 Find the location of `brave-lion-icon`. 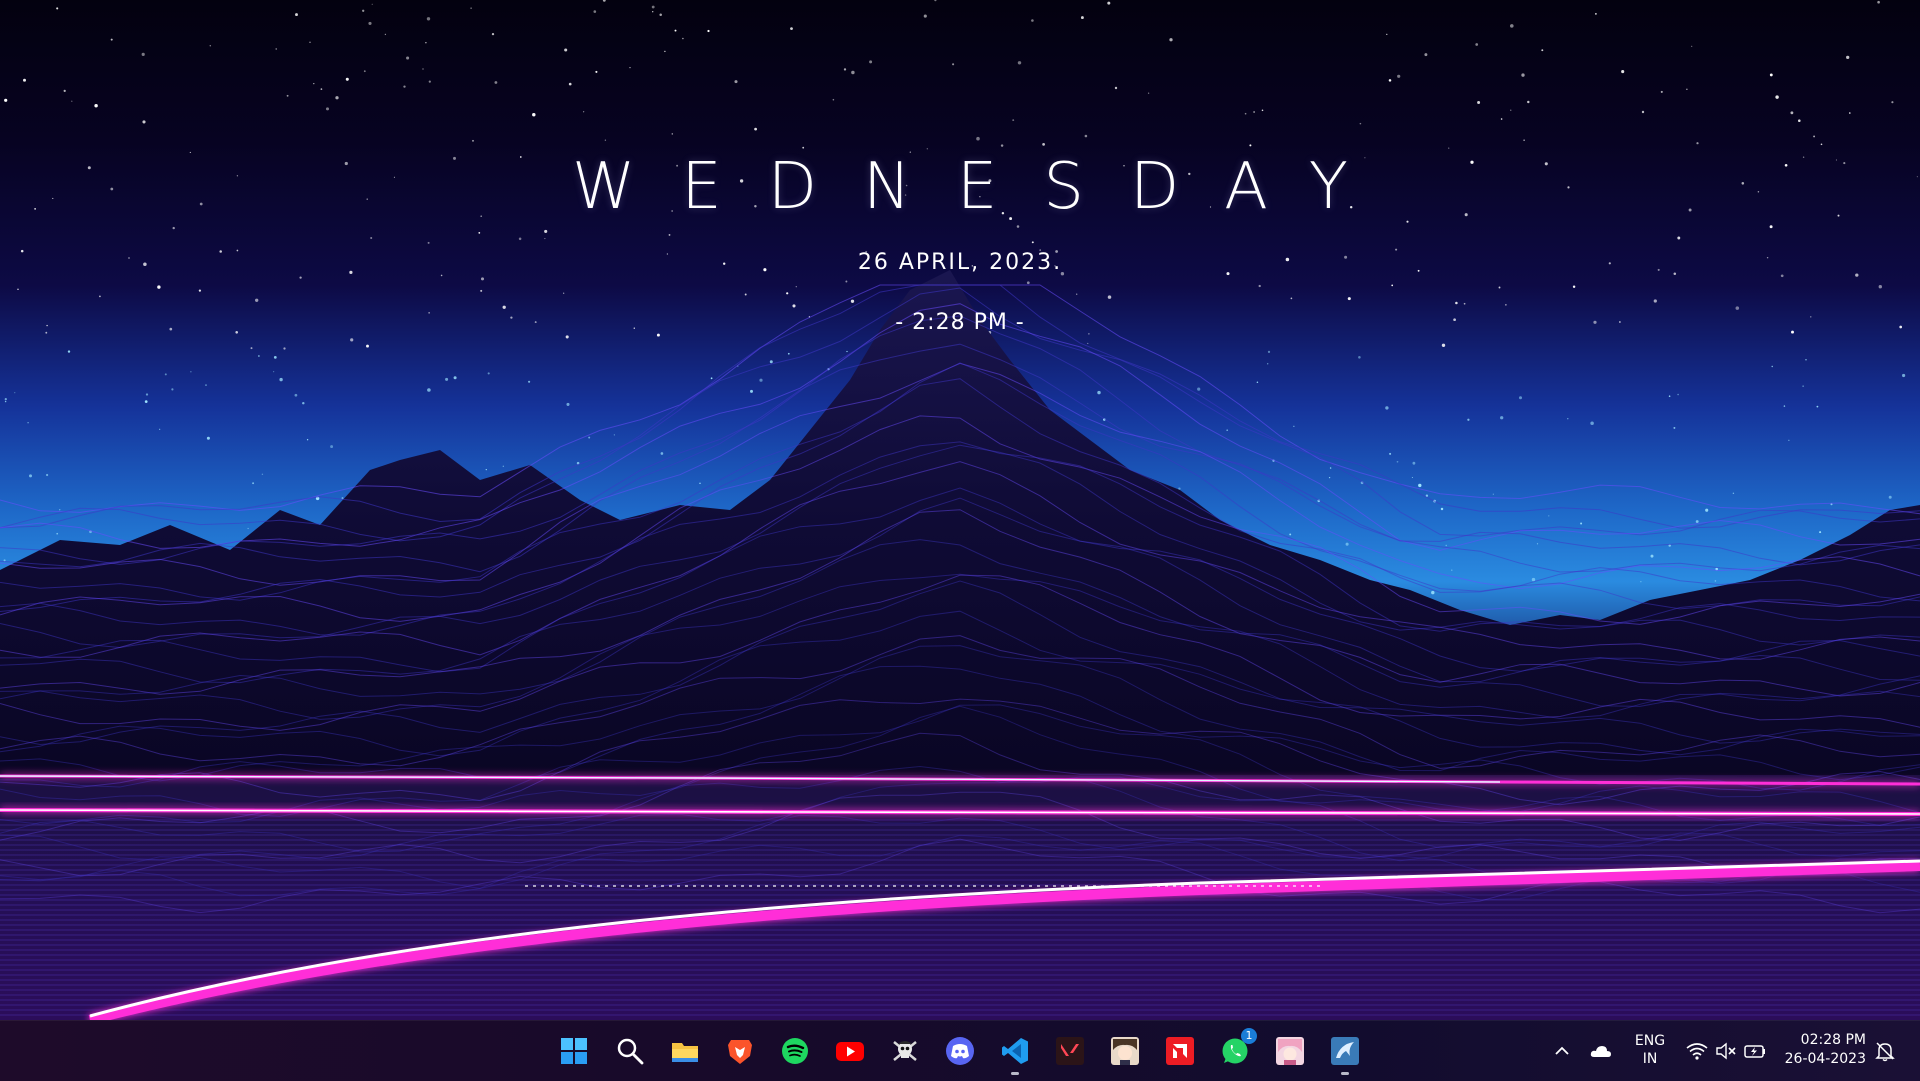

brave-lion-icon is located at coordinates (740, 1052).